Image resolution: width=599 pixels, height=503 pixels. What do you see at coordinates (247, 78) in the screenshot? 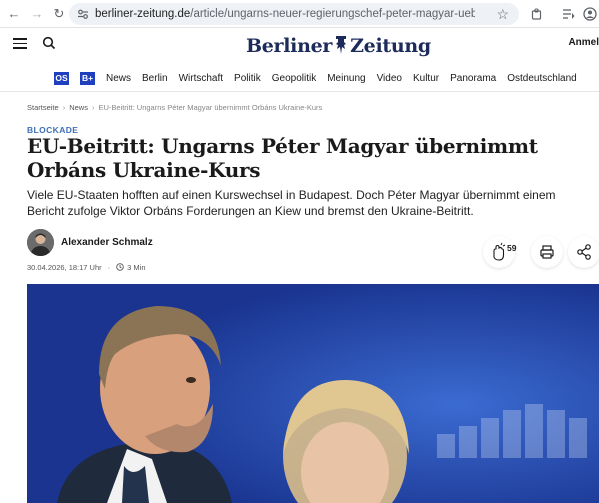
I see `nav-item-politik: Politik` at bounding box center [247, 78].